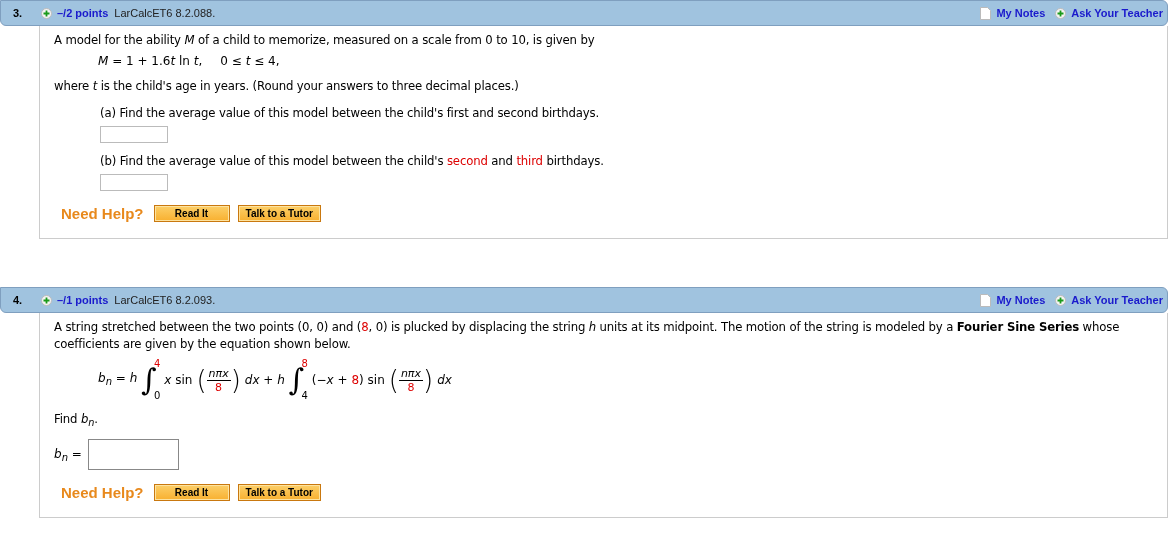 The height and width of the screenshot is (551, 1173). What do you see at coordinates (68, 454) in the screenshot?
I see `answer-label: b$_{n}$ =` at bounding box center [68, 454].